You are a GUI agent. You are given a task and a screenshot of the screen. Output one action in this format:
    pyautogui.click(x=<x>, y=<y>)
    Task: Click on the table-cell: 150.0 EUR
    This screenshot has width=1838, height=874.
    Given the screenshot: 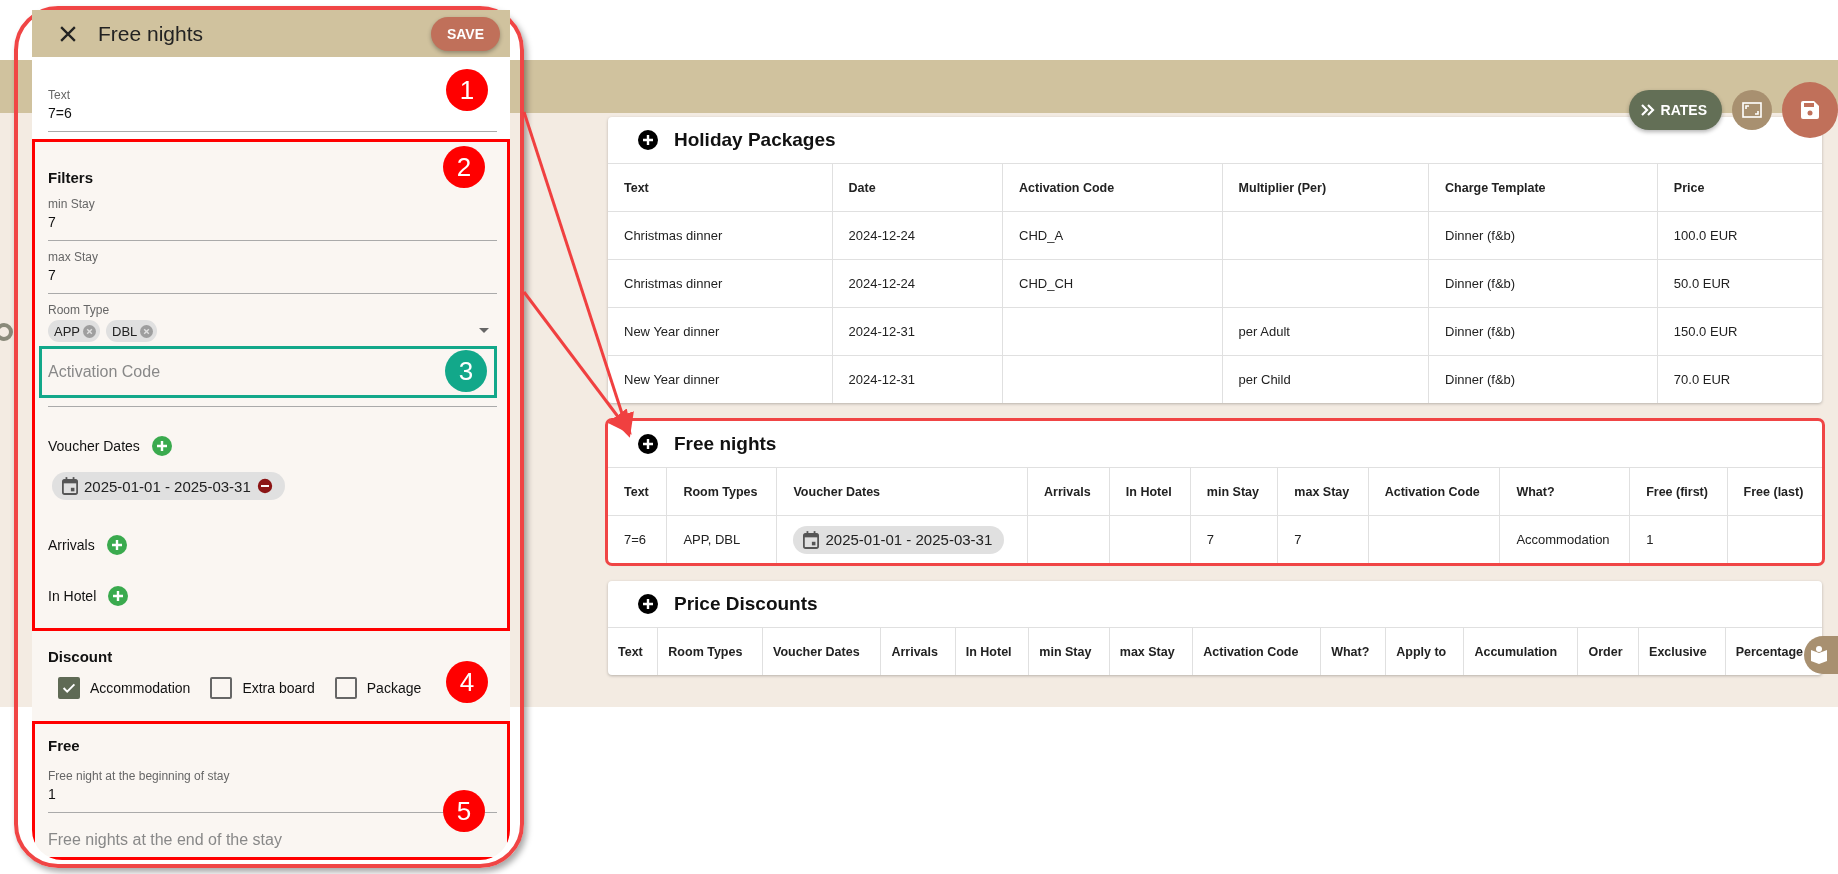 What is the action you would take?
    pyautogui.click(x=1739, y=331)
    